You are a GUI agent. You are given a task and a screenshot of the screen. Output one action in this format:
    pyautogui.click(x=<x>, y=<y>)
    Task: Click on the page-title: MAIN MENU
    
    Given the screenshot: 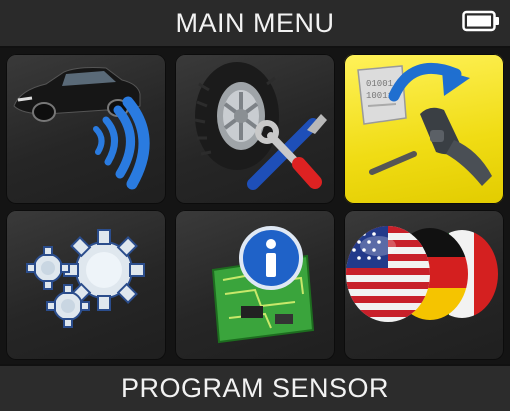 What is the action you would take?
    pyautogui.click(x=255, y=23)
    